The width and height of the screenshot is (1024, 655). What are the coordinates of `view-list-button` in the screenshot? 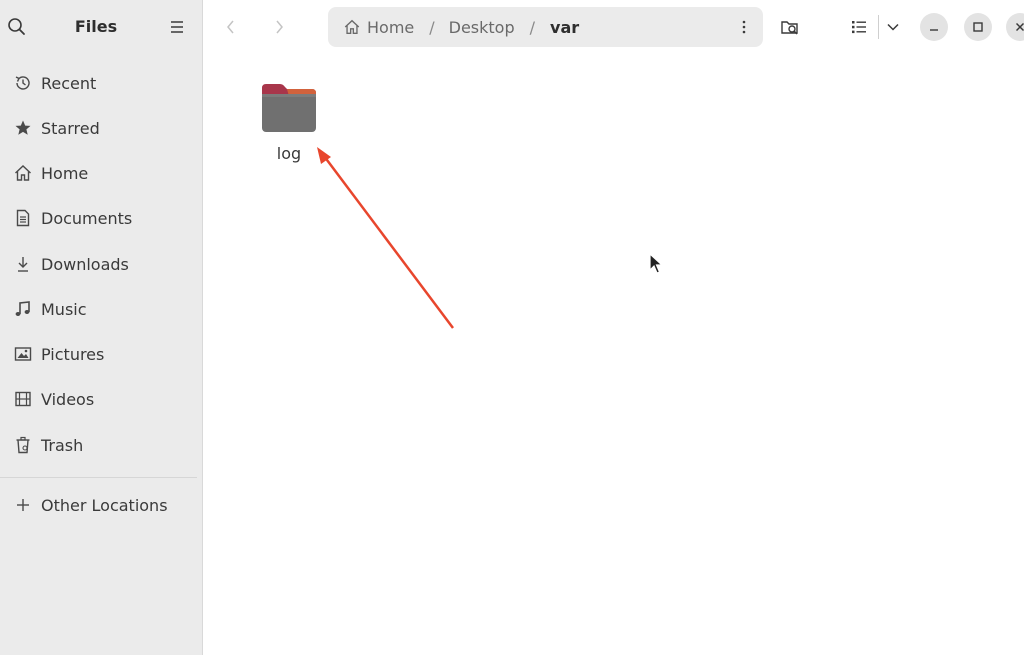 It's located at (859, 27).